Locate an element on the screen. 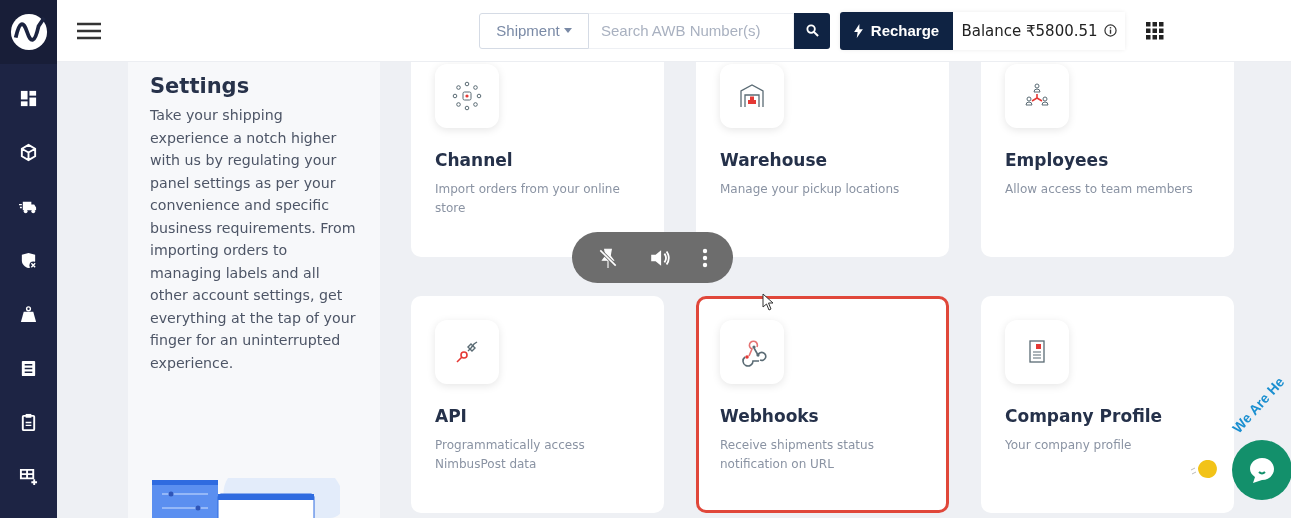 The height and width of the screenshot is (518, 1291). card-title: Employees is located at coordinates (1057, 160).